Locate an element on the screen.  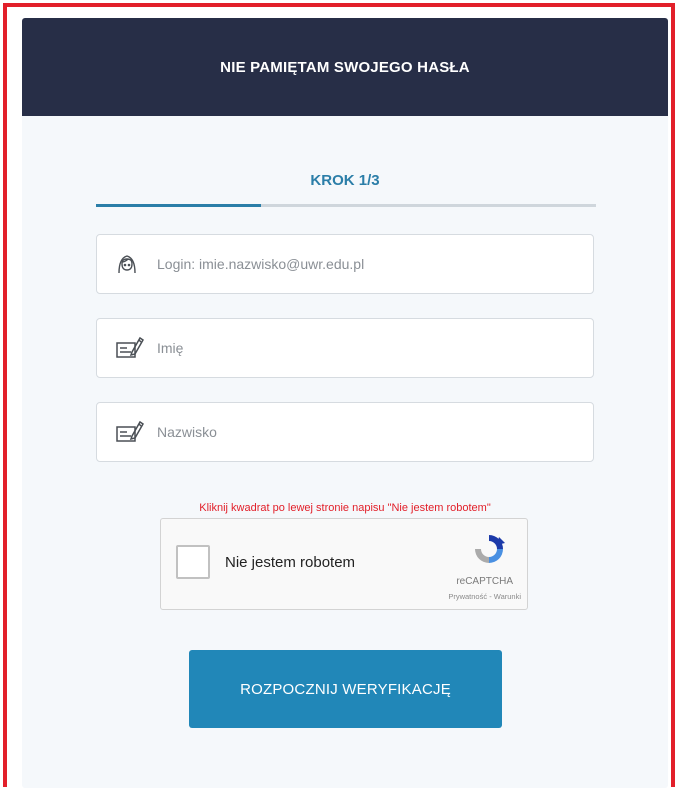
last-name-input is located at coordinates (357, 432).